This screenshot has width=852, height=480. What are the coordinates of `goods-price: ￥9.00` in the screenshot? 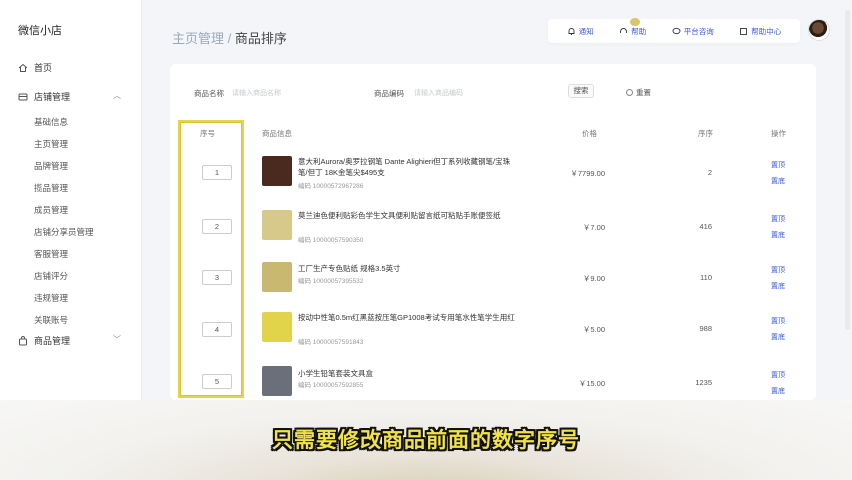 It's located at (593, 278).